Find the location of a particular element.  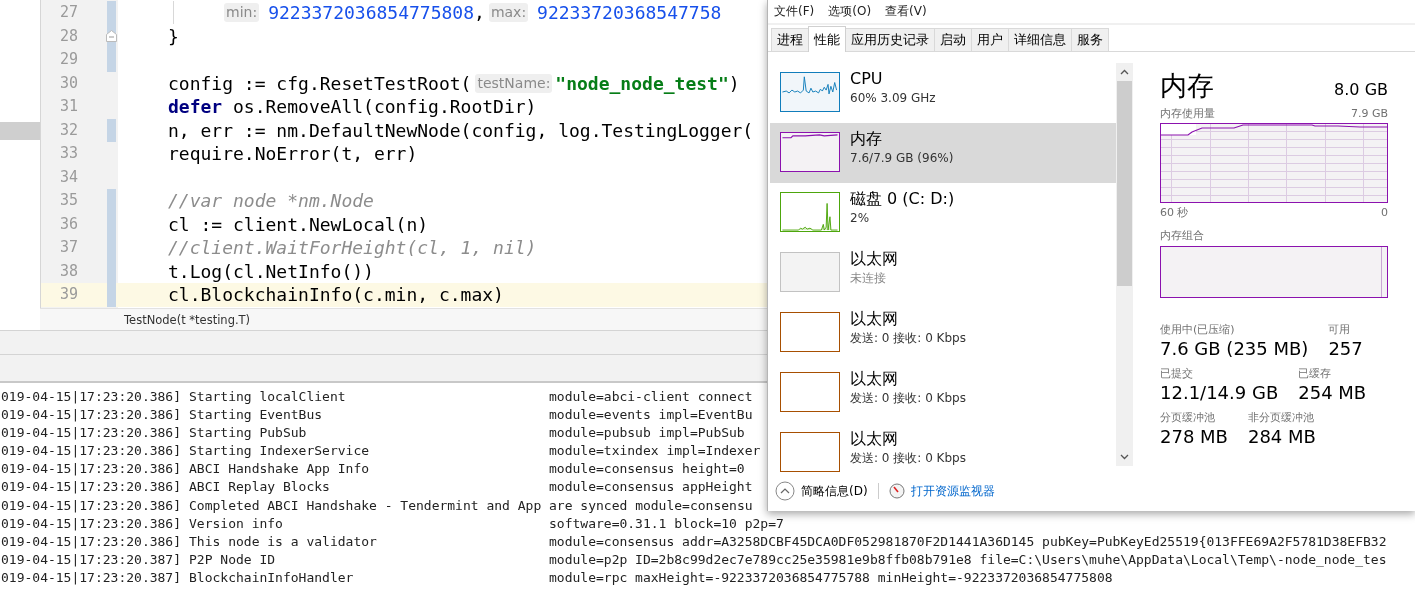

number-literal: 9223372036854775808 is located at coordinates (371, 13).